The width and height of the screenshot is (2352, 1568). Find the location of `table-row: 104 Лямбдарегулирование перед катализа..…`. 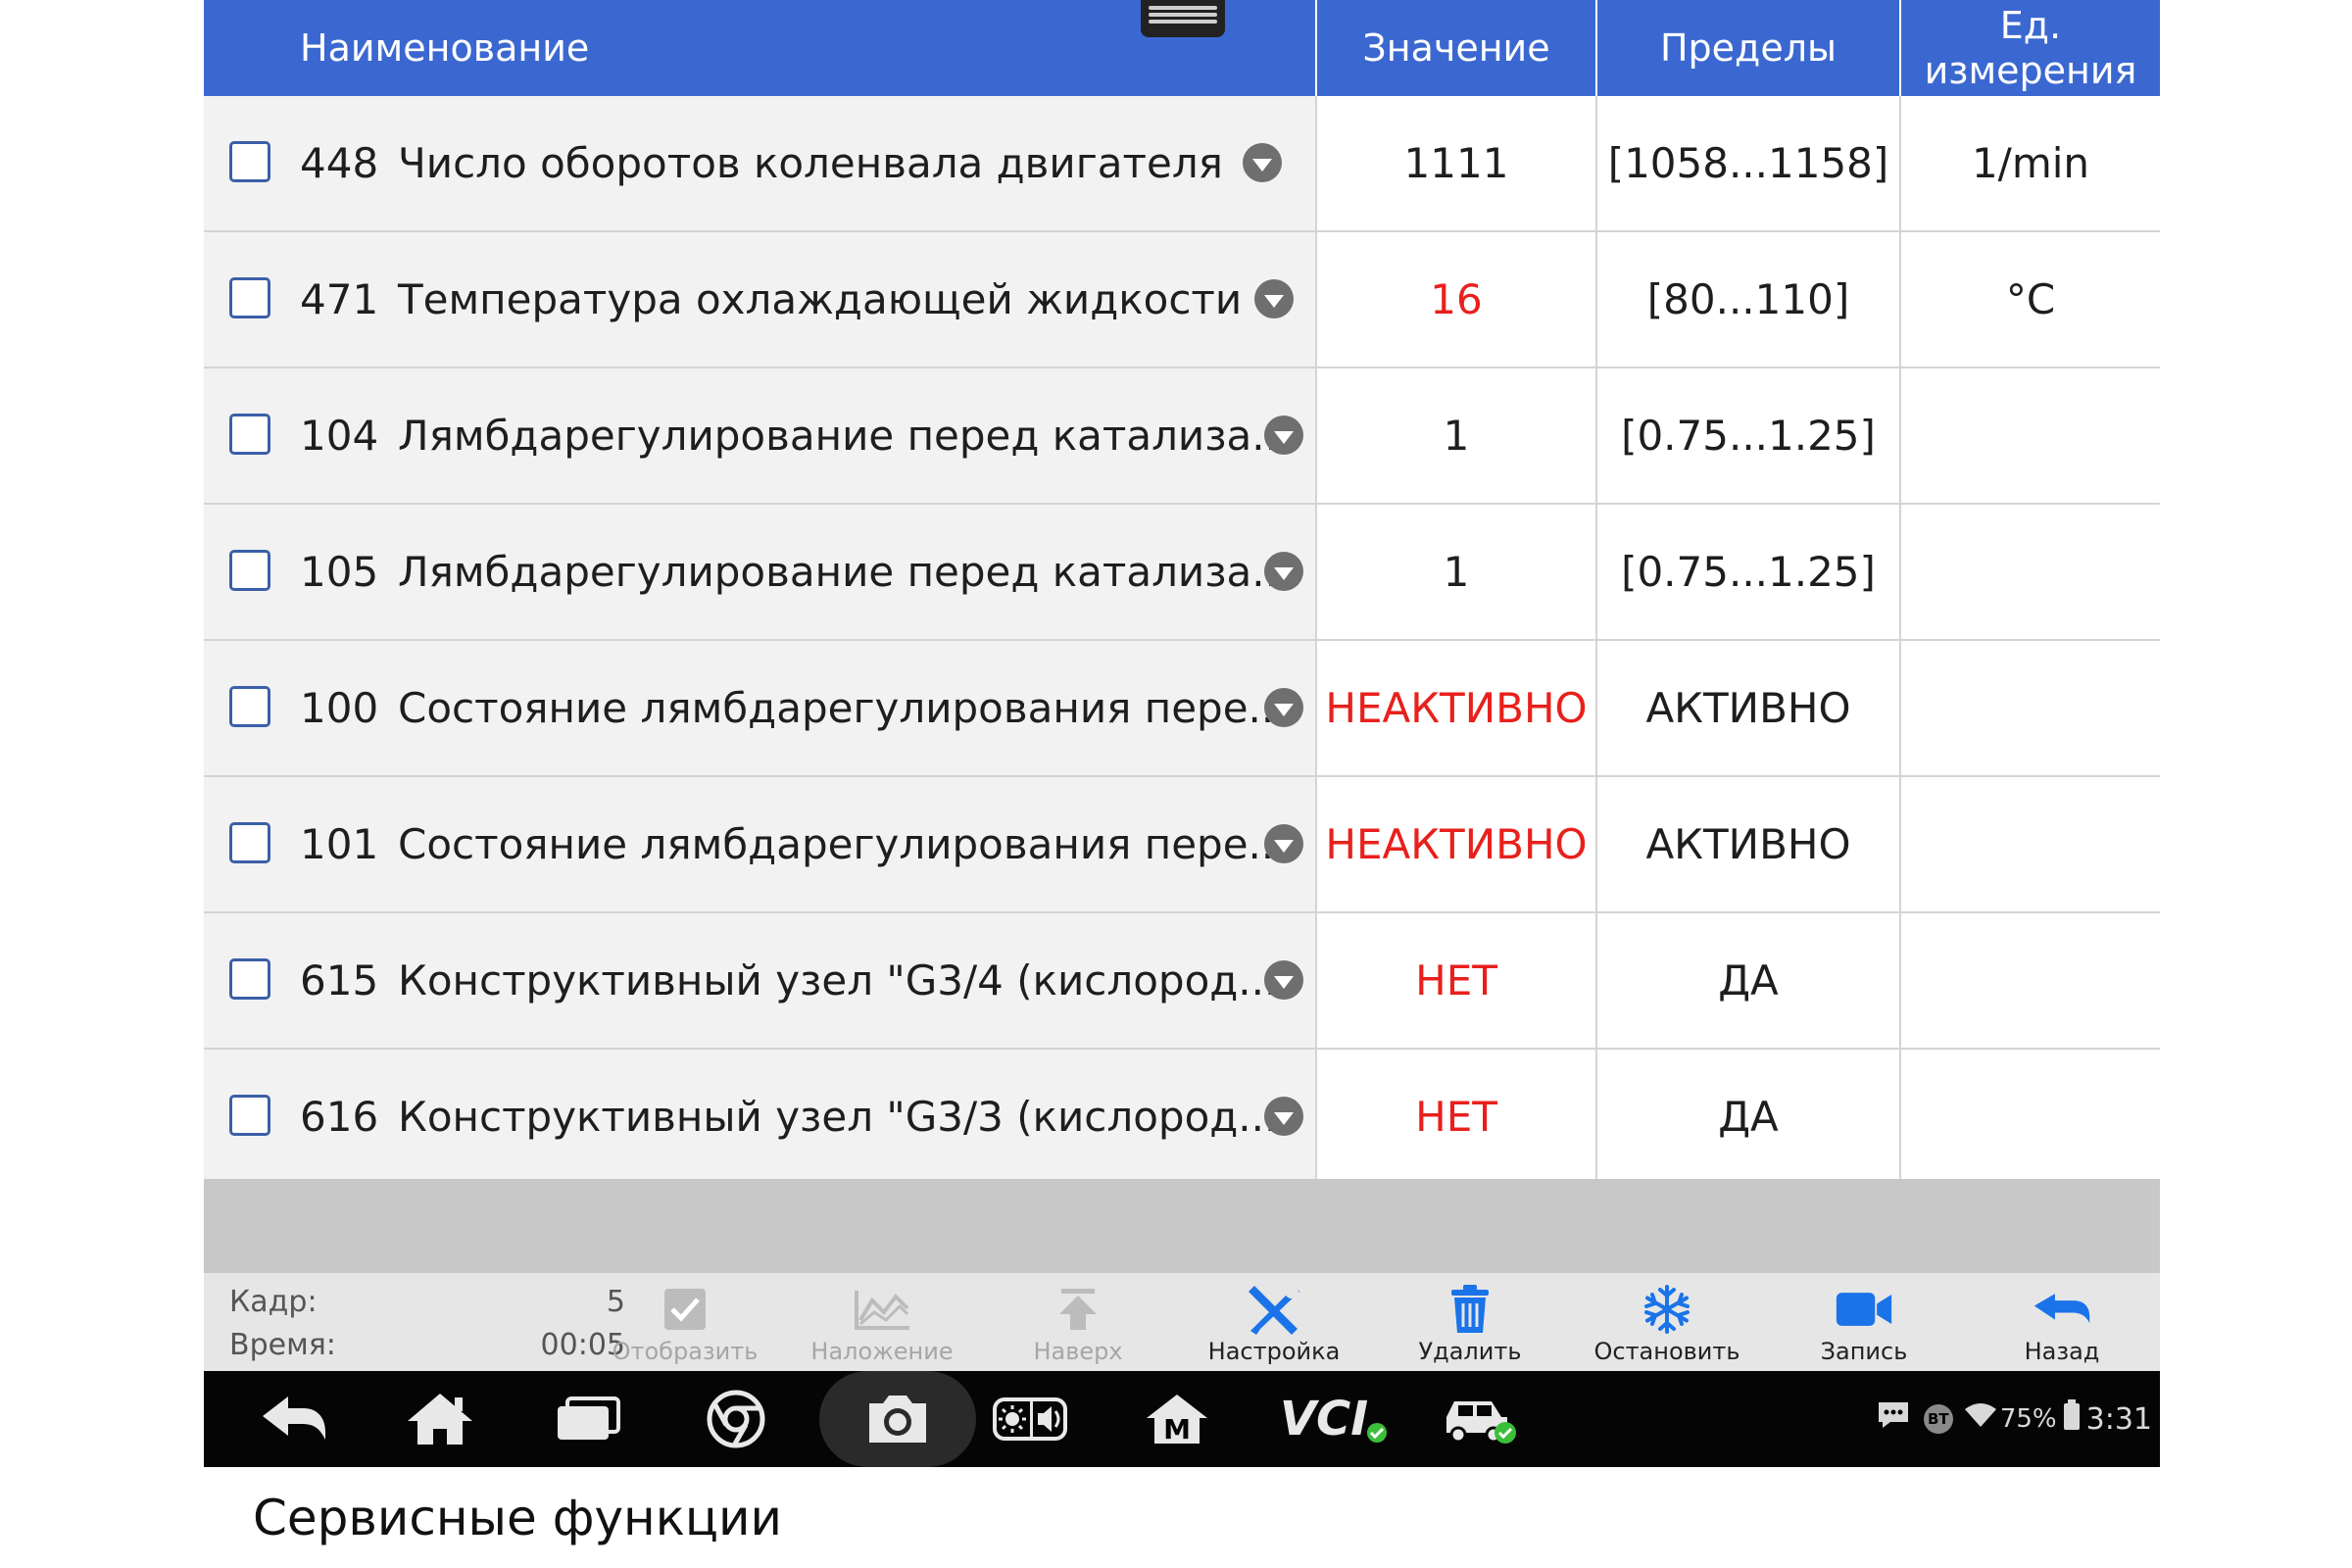

table-row: 104 Лямбдарегулирование перед катализа..… is located at coordinates (1182, 436).